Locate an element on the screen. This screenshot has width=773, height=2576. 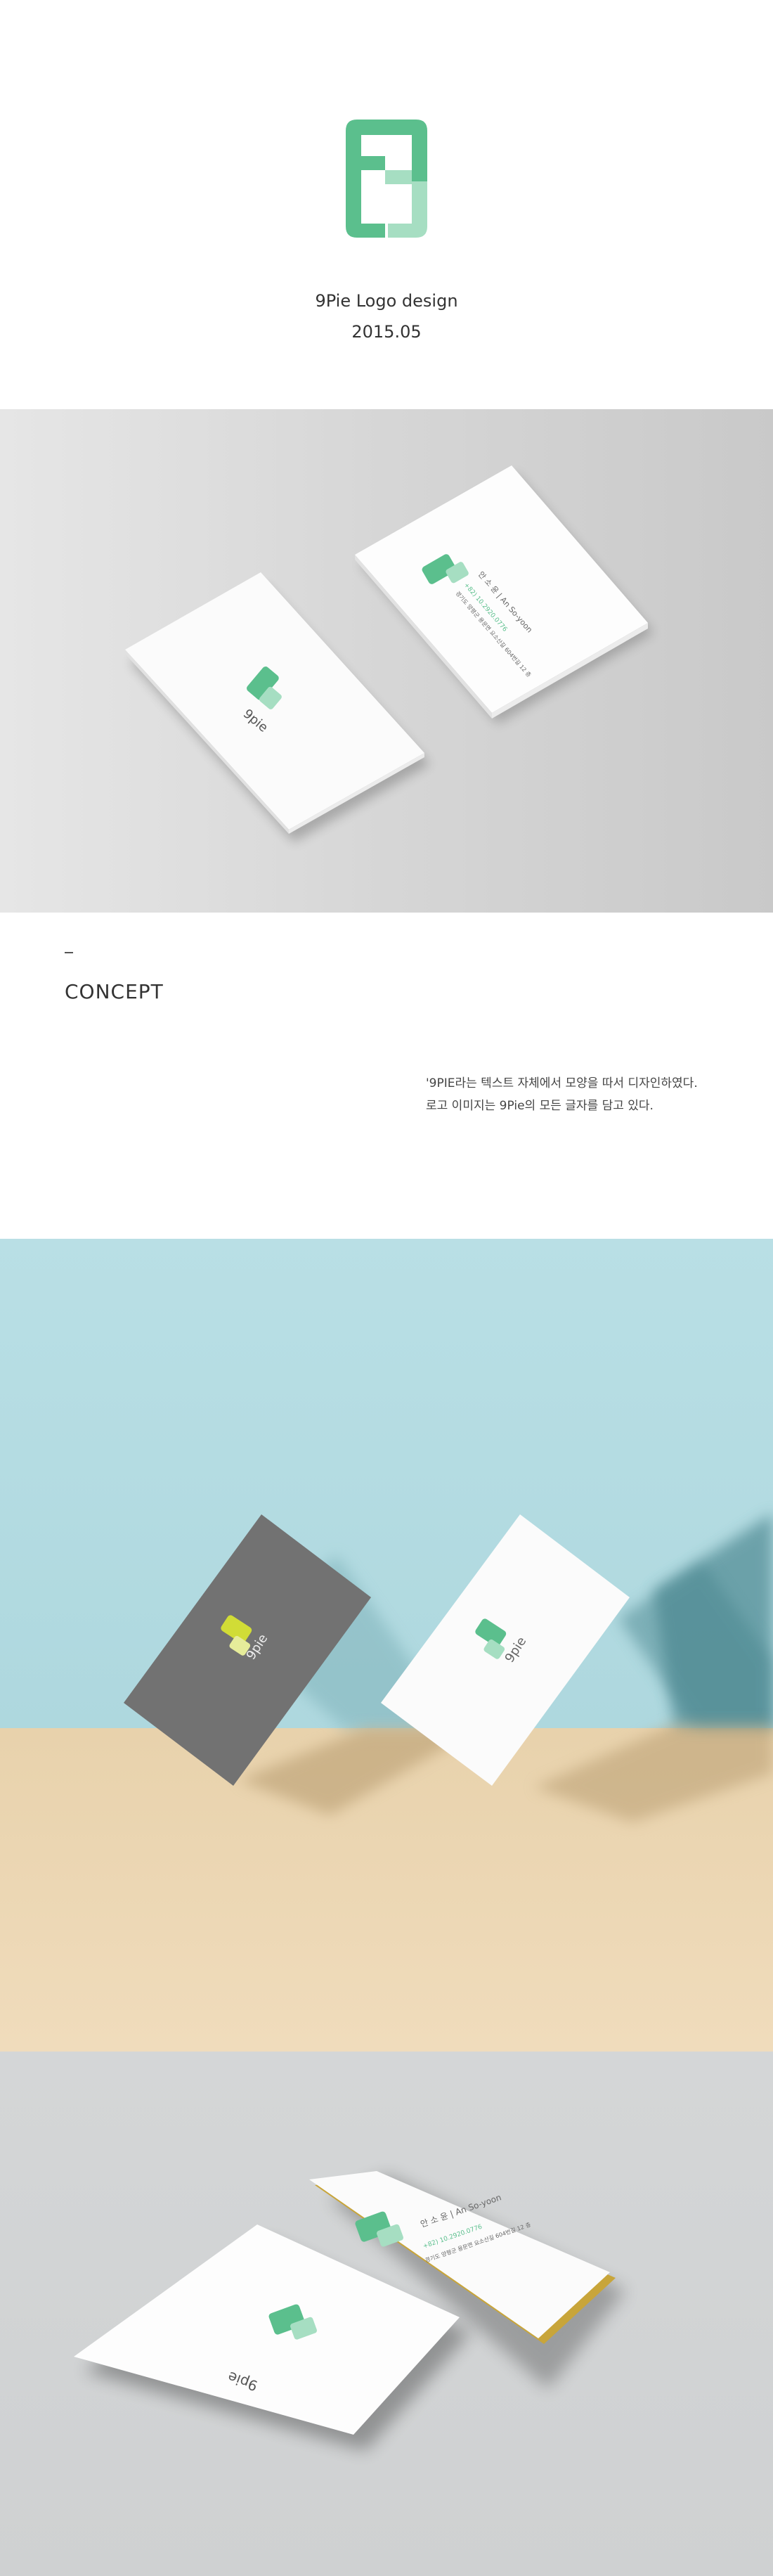
9pie-logo-icon is located at coordinates (386, 179).